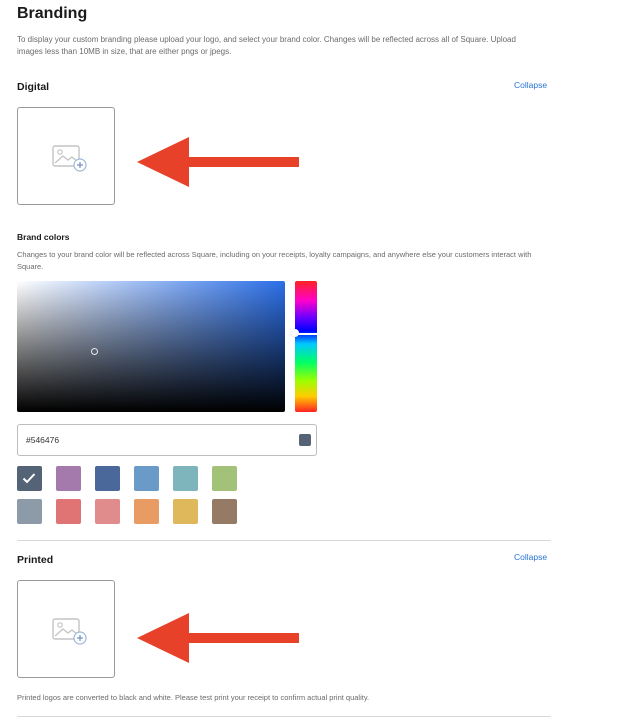 The height and width of the screenshot is (720, 630). Describe the element at coordinates (167, 440) in the screenshot. I see `hex-color-input` at that location.